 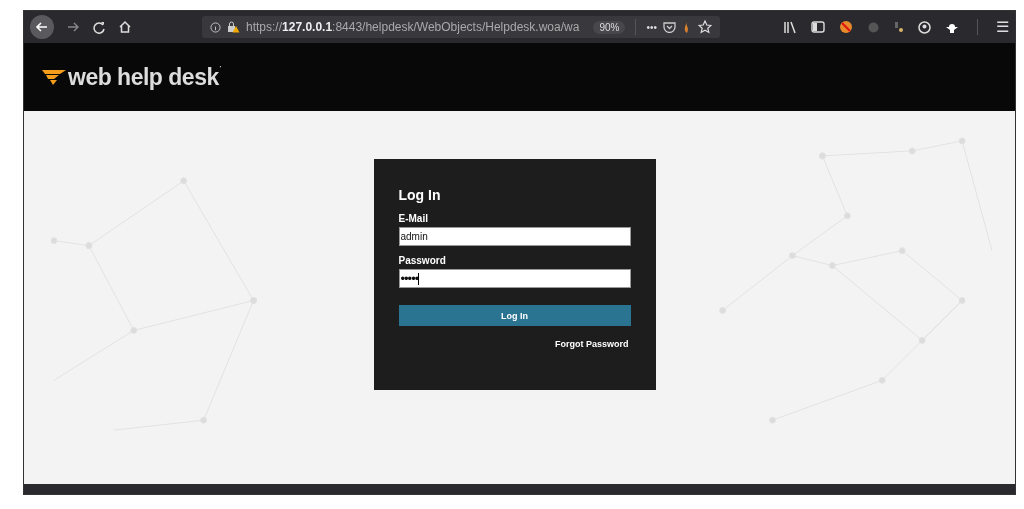 I want to click on menu-button: ☰, so click(x=1002, y=27).